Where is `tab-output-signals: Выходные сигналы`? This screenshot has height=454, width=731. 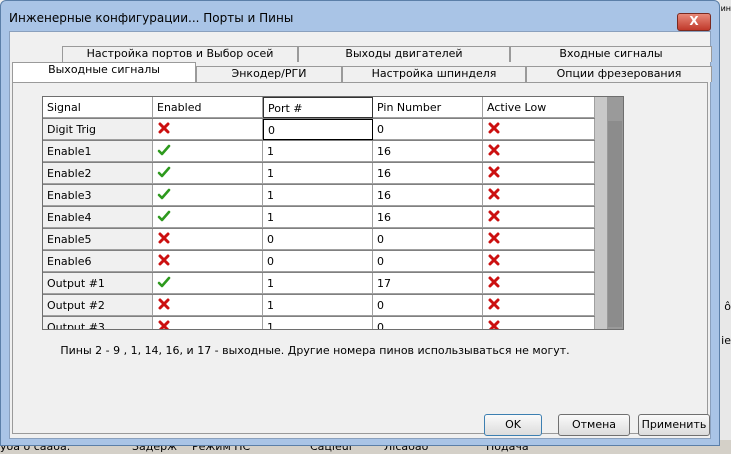
tab-output-signals: Выходные сигналы is located at coordinates (104, 72).